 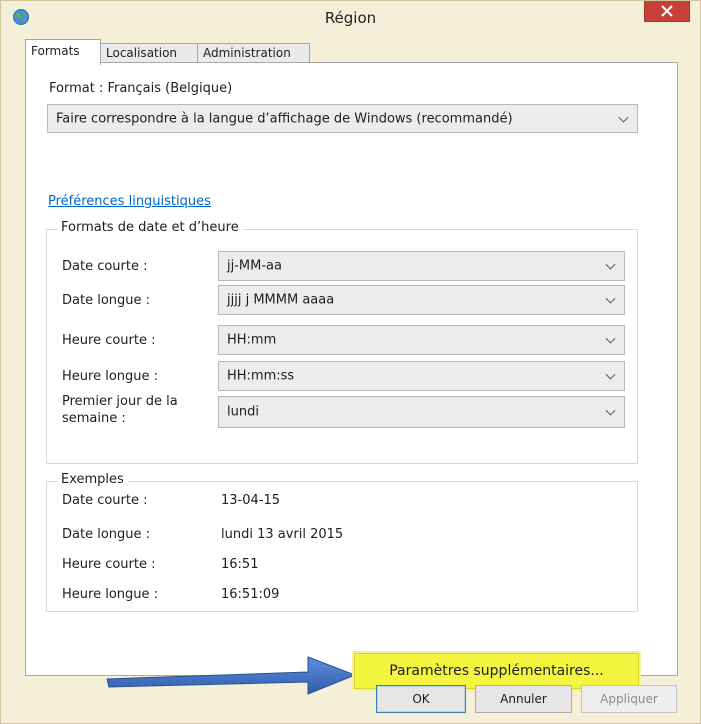 I want to click on examples-title: Exemples, so click(x=92, y=479).